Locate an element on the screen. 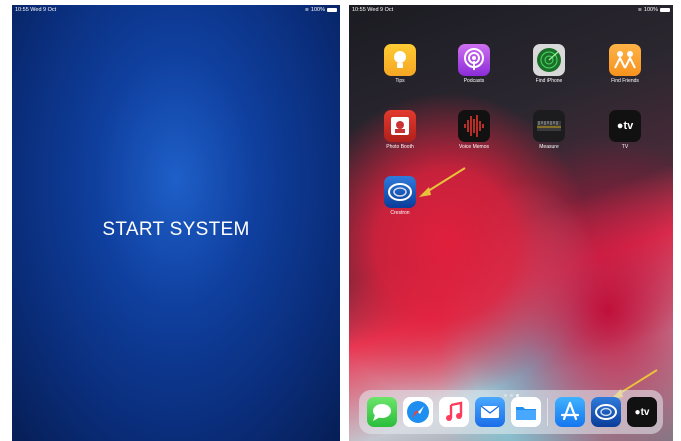  app-label: Find iPhone is located at coordinates (549, 81).